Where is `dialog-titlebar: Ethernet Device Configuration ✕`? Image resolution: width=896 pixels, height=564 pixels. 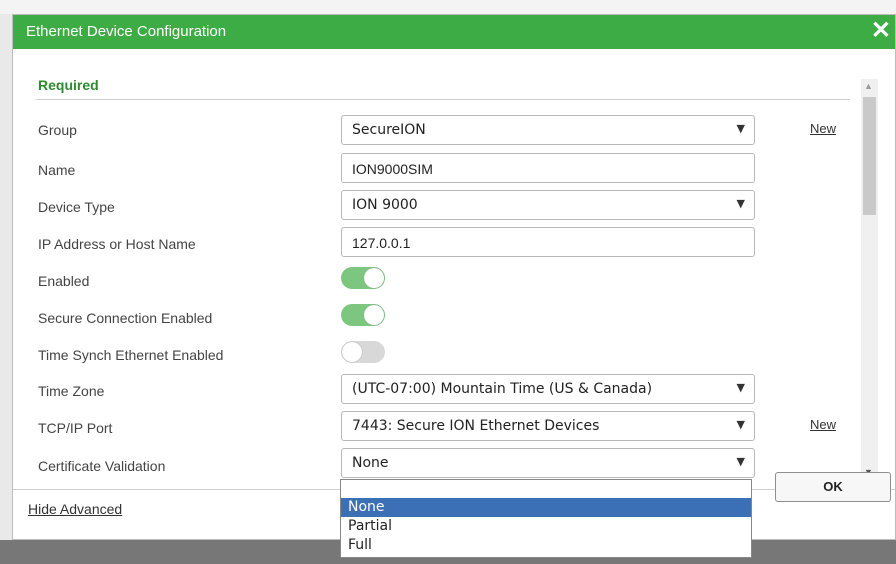
dialog-titlebar: Ethernet Device Configuration ✕ is located at coordinates (454, 32).